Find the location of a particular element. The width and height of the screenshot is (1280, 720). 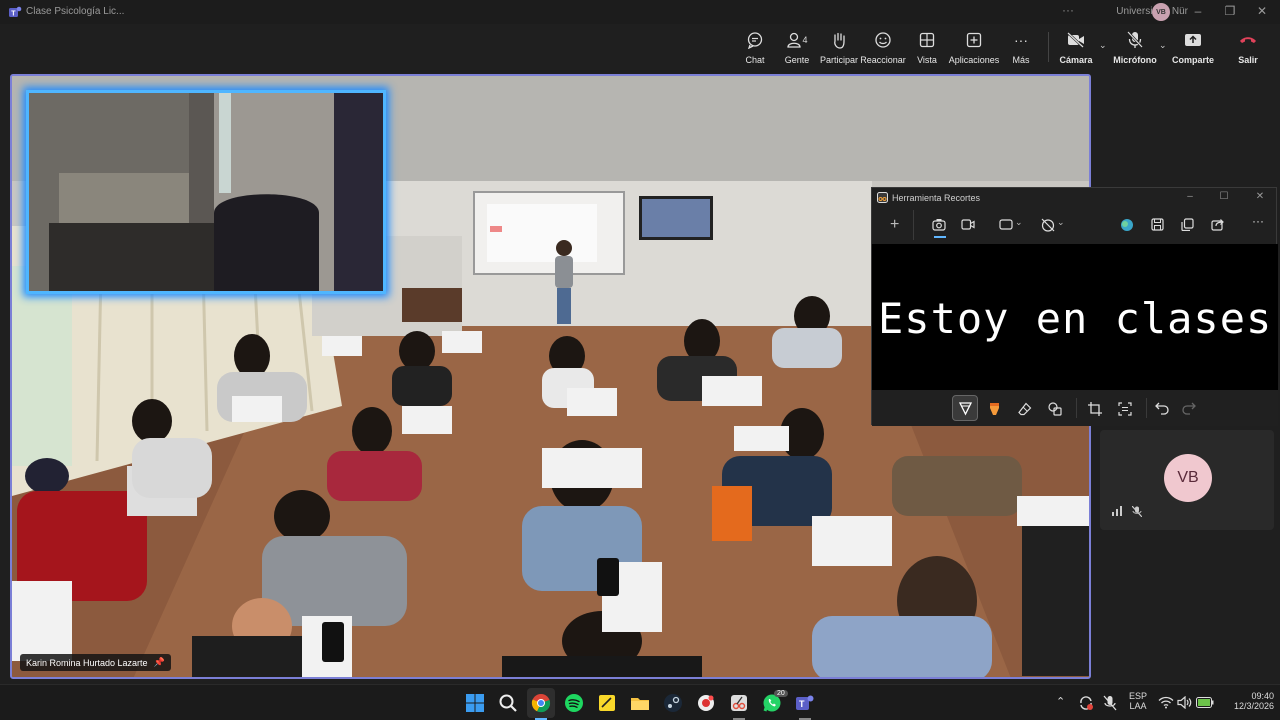

more-button: ··· Más is located at coordinates (1021, 47).